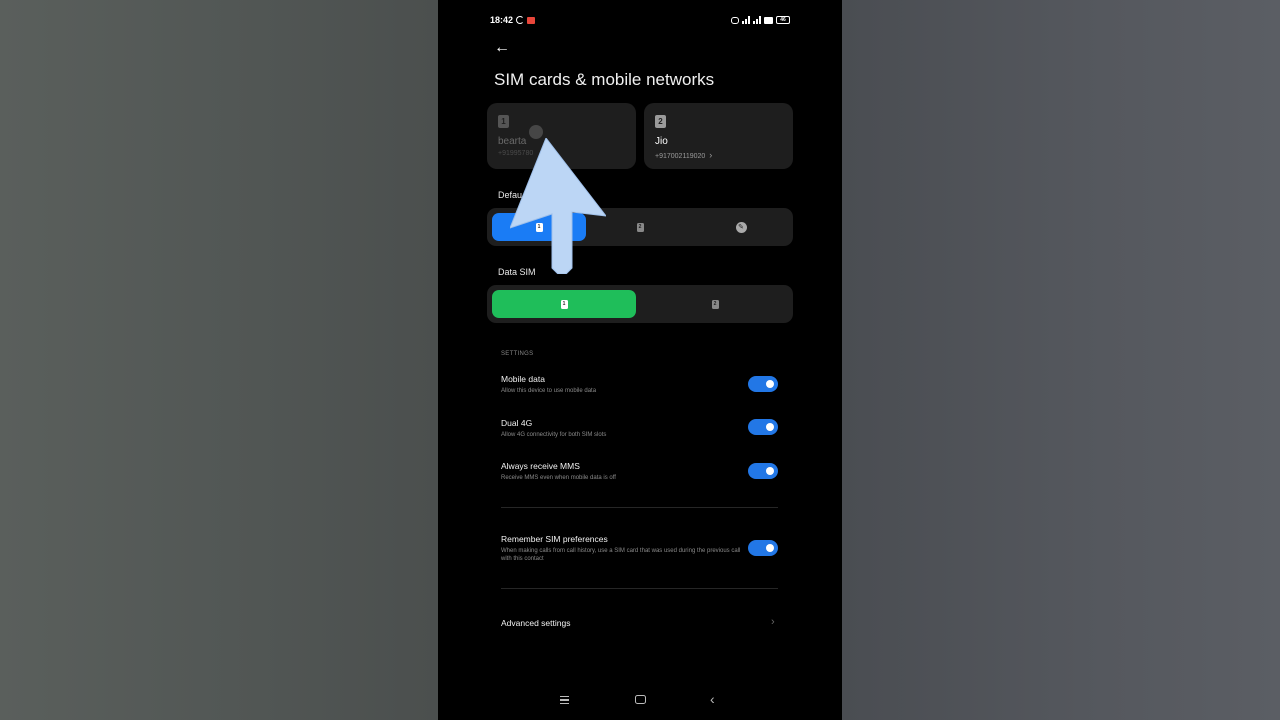 Image resolution: width=1280 pixels, height=720 pixels. Describe the element at coordinates (763, 384) in the screenshot. I see `mobile-data-toggle` at that location.